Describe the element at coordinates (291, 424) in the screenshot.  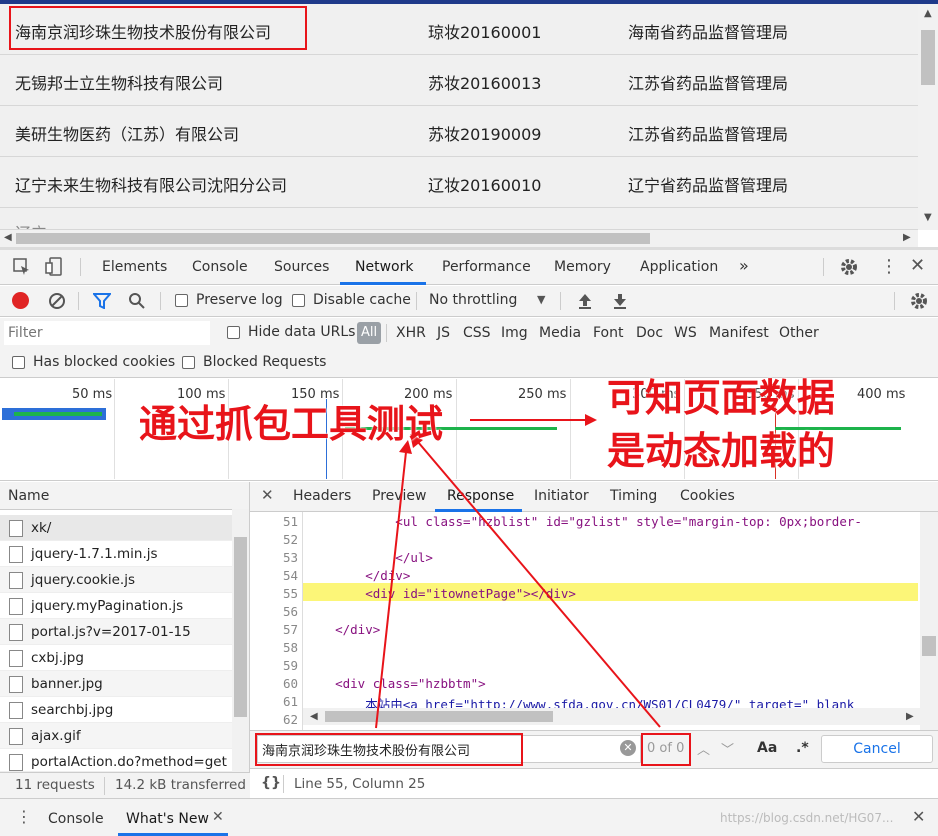
I see `annotation-left-text: 通过抓包工具测试` at that location.